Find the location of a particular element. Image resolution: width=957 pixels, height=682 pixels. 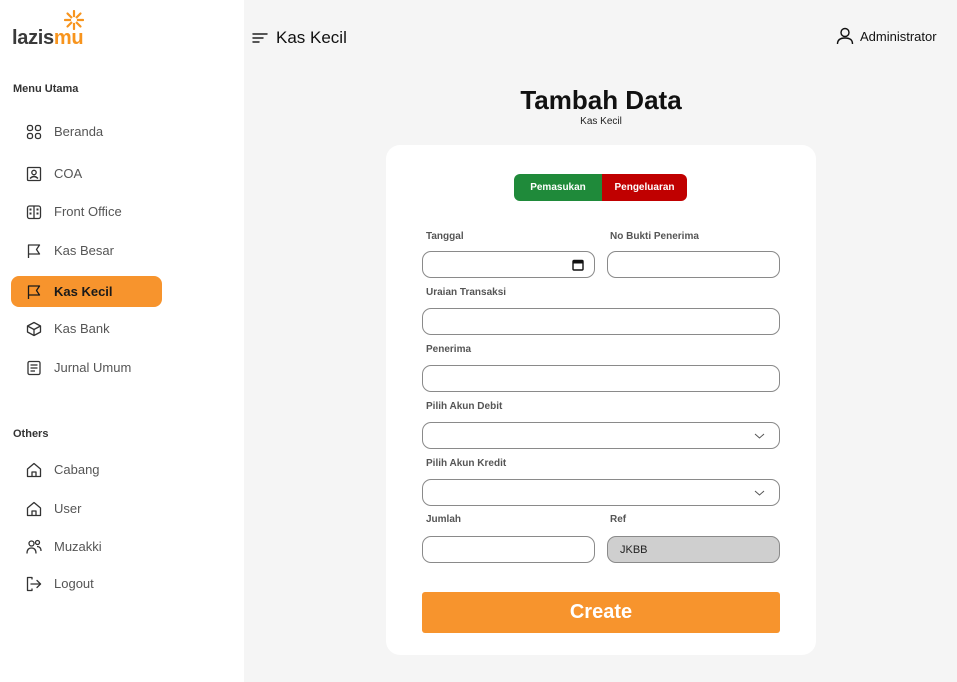

sidebar-item-cabang: Cabang is located at coordinates (86, 469).